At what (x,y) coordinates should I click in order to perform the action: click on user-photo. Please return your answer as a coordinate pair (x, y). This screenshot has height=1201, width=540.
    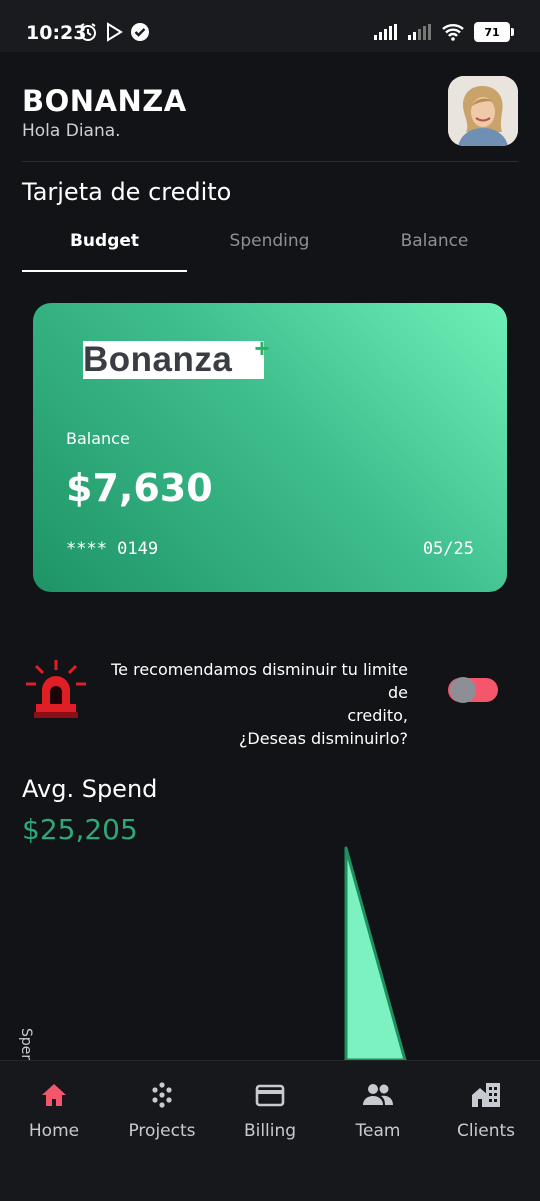
    Looking at the image, I should click on (483, 111).